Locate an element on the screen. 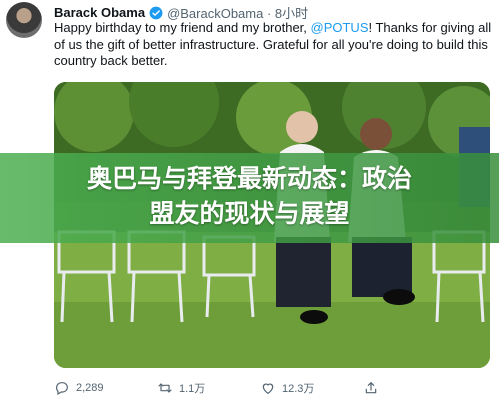  author-name: Barack Obama is located at coordinates (99, 12).